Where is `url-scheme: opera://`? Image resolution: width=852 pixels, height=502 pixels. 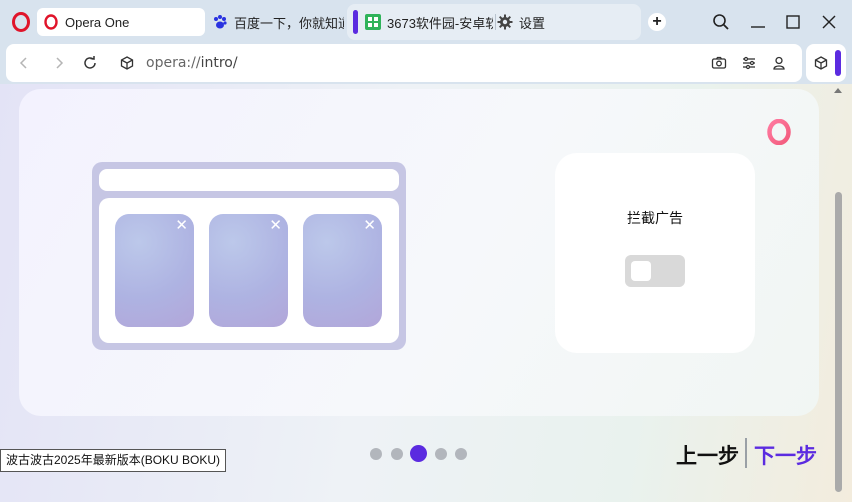
url-scheme: opera:// is located at coordinates (173, 63).